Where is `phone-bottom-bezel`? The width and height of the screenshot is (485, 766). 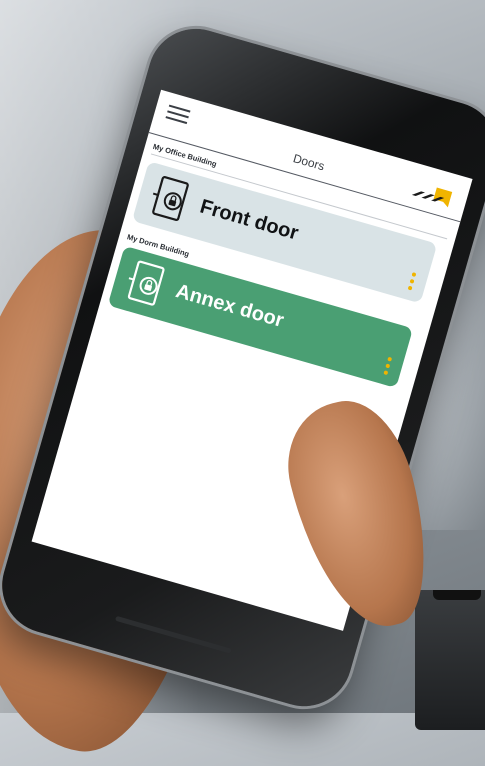 phone-bottom-bezel is located at coordinates (173, 634).